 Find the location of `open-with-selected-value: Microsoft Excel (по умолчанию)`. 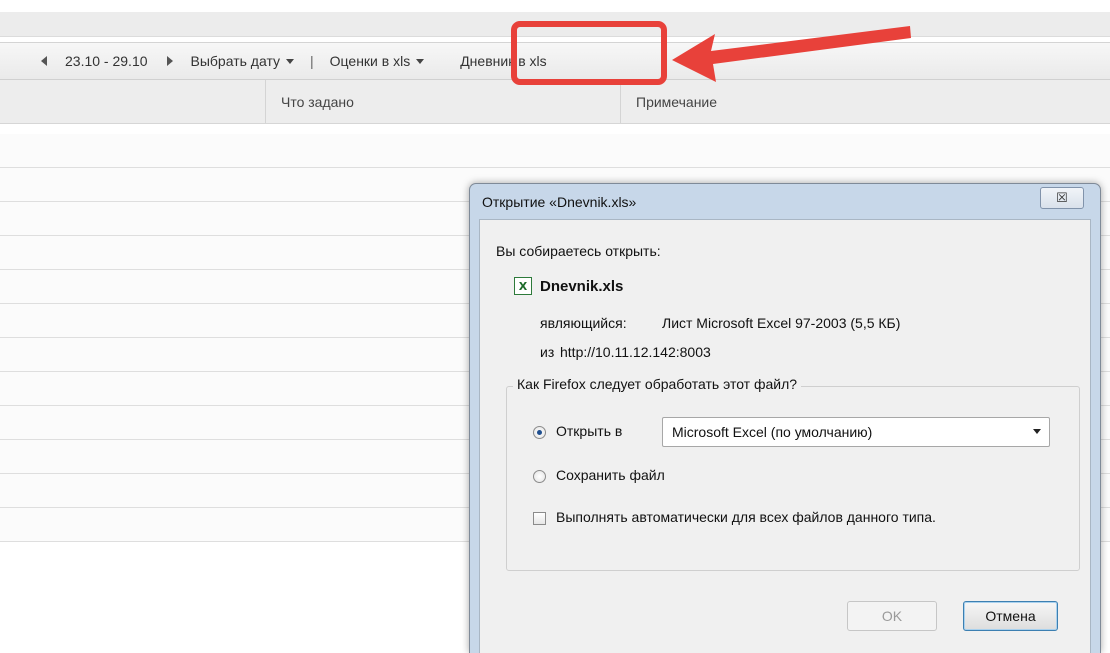

open-with-selected-value: Microsoft Excel (по умолчанию) is located at coordinates (772, 432).